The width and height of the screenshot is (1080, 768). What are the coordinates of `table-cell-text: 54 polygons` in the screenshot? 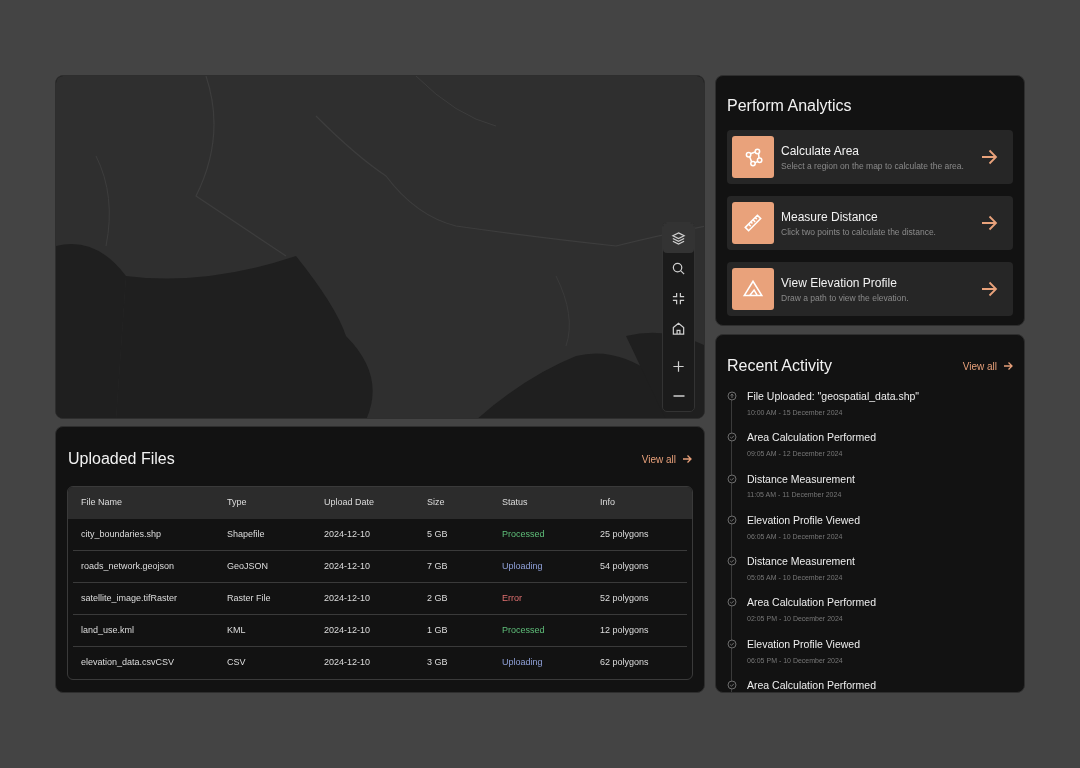 It's located at (625, 566).